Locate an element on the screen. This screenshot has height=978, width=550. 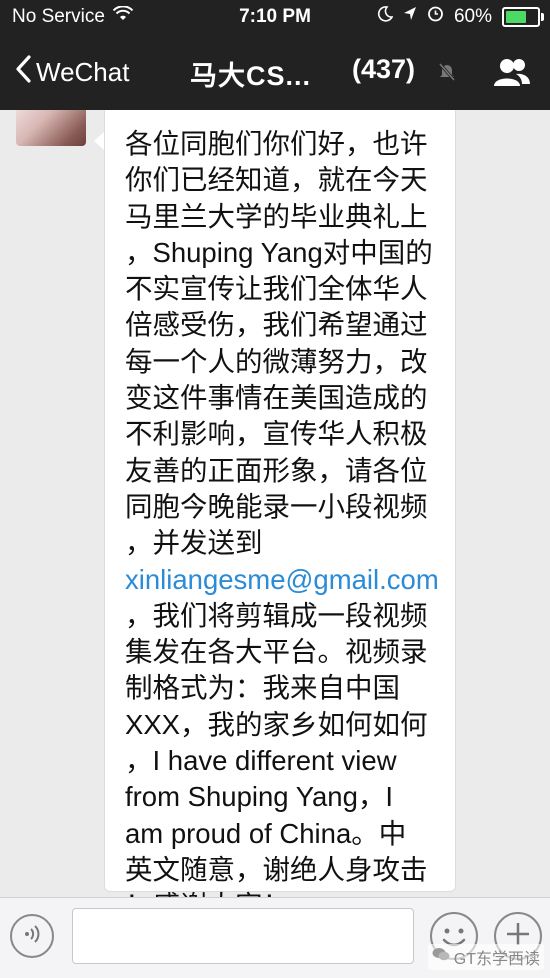
status-right: 60% is located at coordinates (460, 16).